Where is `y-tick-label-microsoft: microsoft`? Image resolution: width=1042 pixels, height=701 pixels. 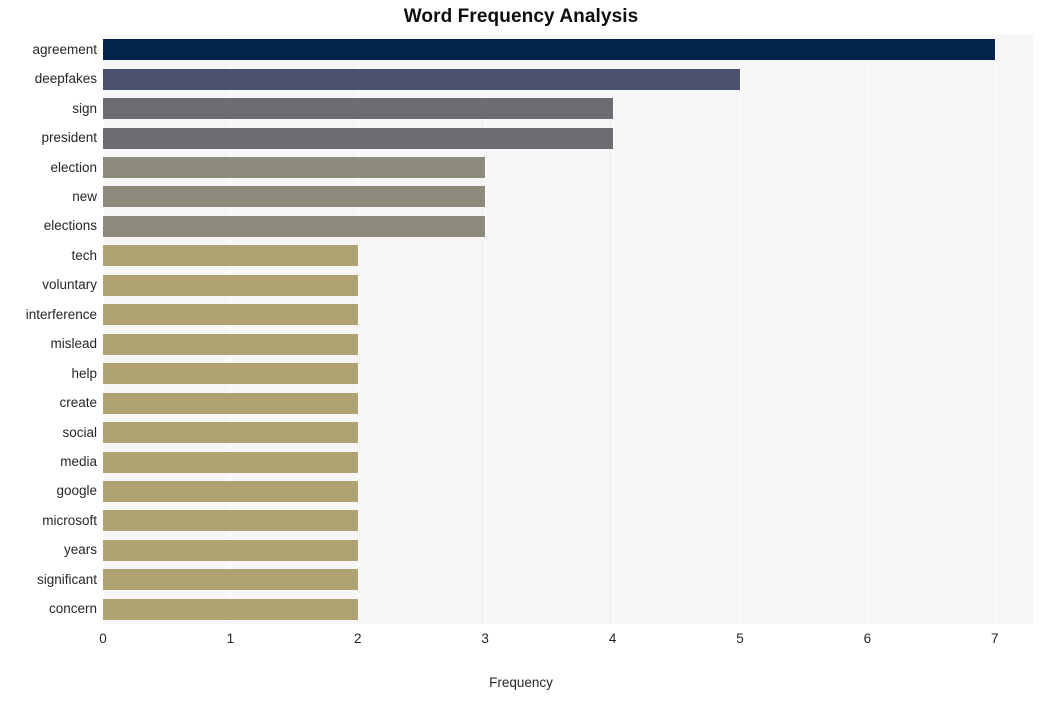 y-tick-label-microsoft: microsoft is located at coordinates (69, 520).